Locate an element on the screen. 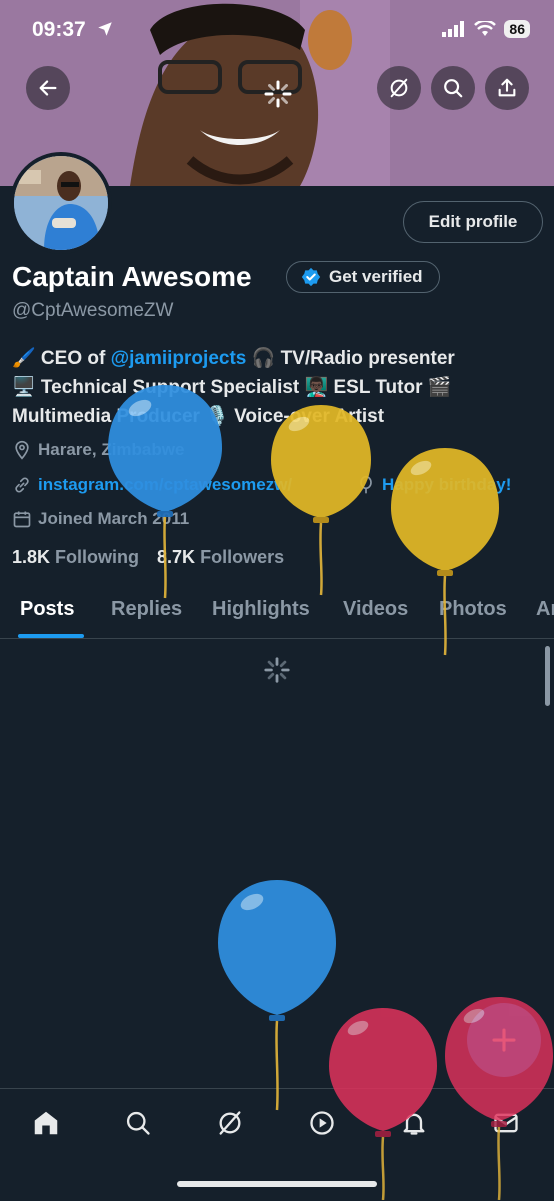 The height and width of the screenshot is (1201, 554). balloon-blue-bottom is located at coordinates (277, 995).